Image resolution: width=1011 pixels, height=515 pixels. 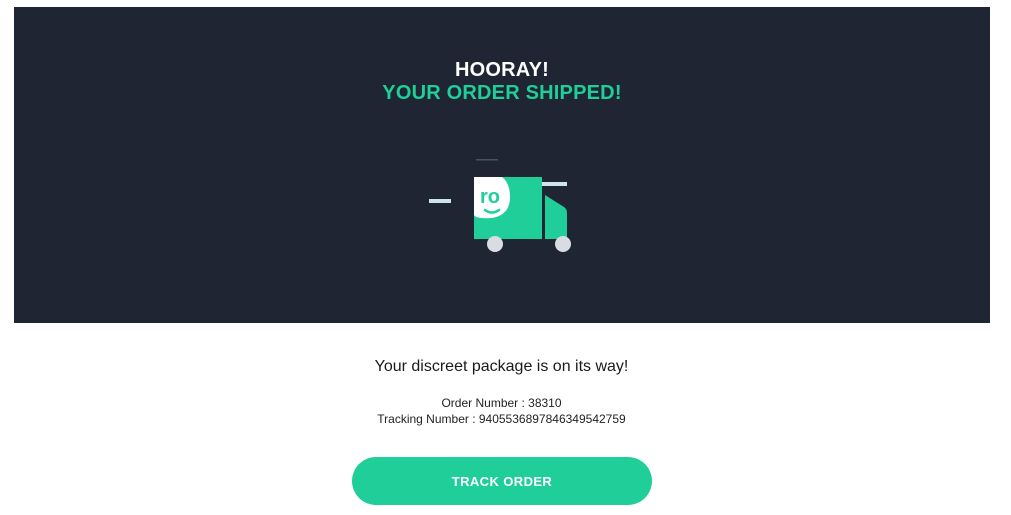 What do you see at coordinates (554, 184) in the screenshot?
I see `speed-line-right` at bounding box center [554, 184].